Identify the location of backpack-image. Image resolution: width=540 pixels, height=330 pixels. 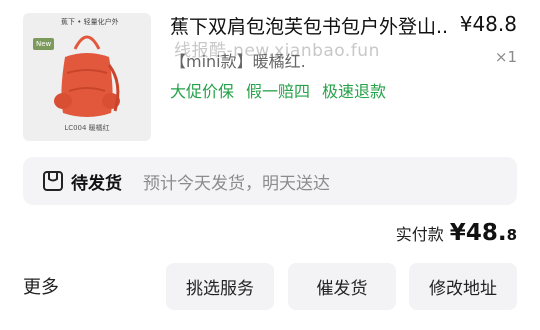
(87, 76).